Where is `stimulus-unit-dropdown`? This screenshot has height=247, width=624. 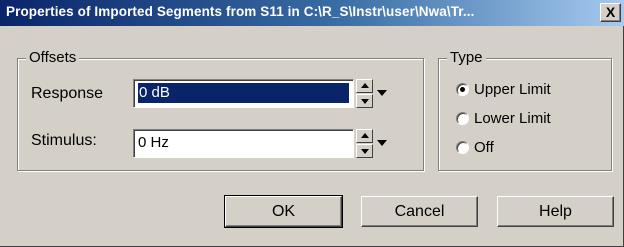
stimulus-unit-dropdown is located at coordinates (382, 143).